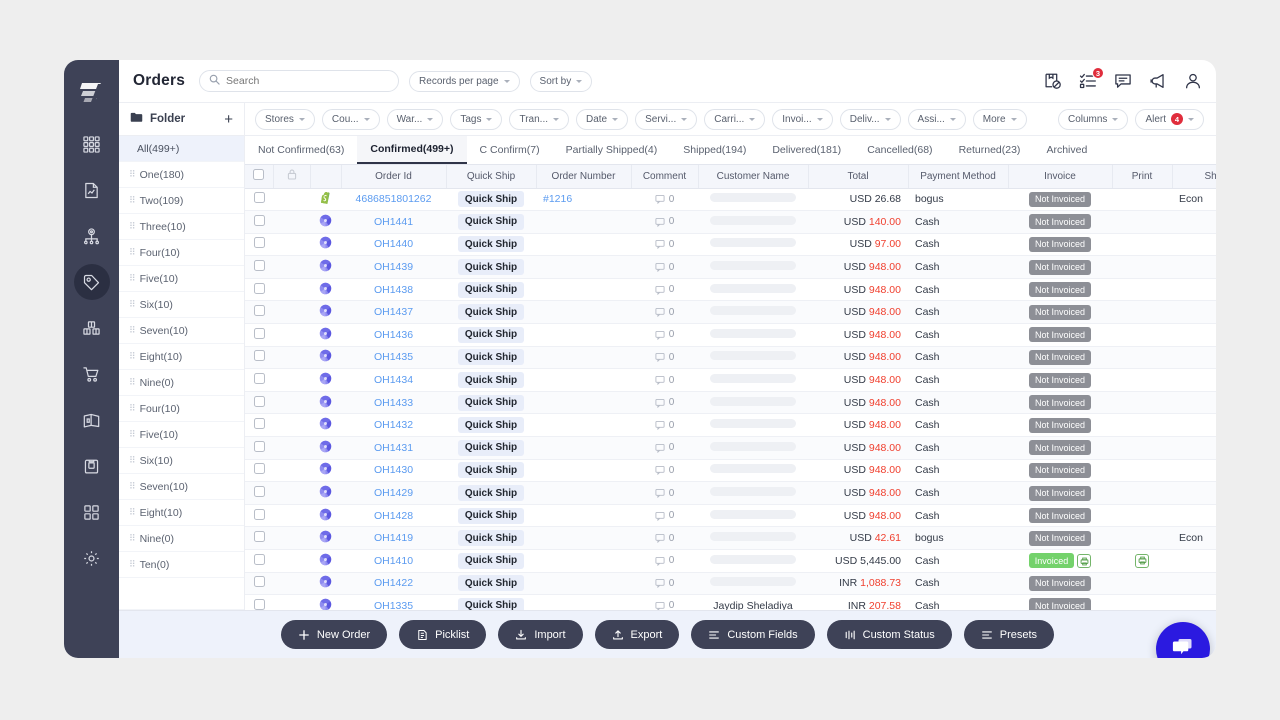 The height and width of the screenshot is (720, 1280). I want to click on search-input, so click(308, 81).